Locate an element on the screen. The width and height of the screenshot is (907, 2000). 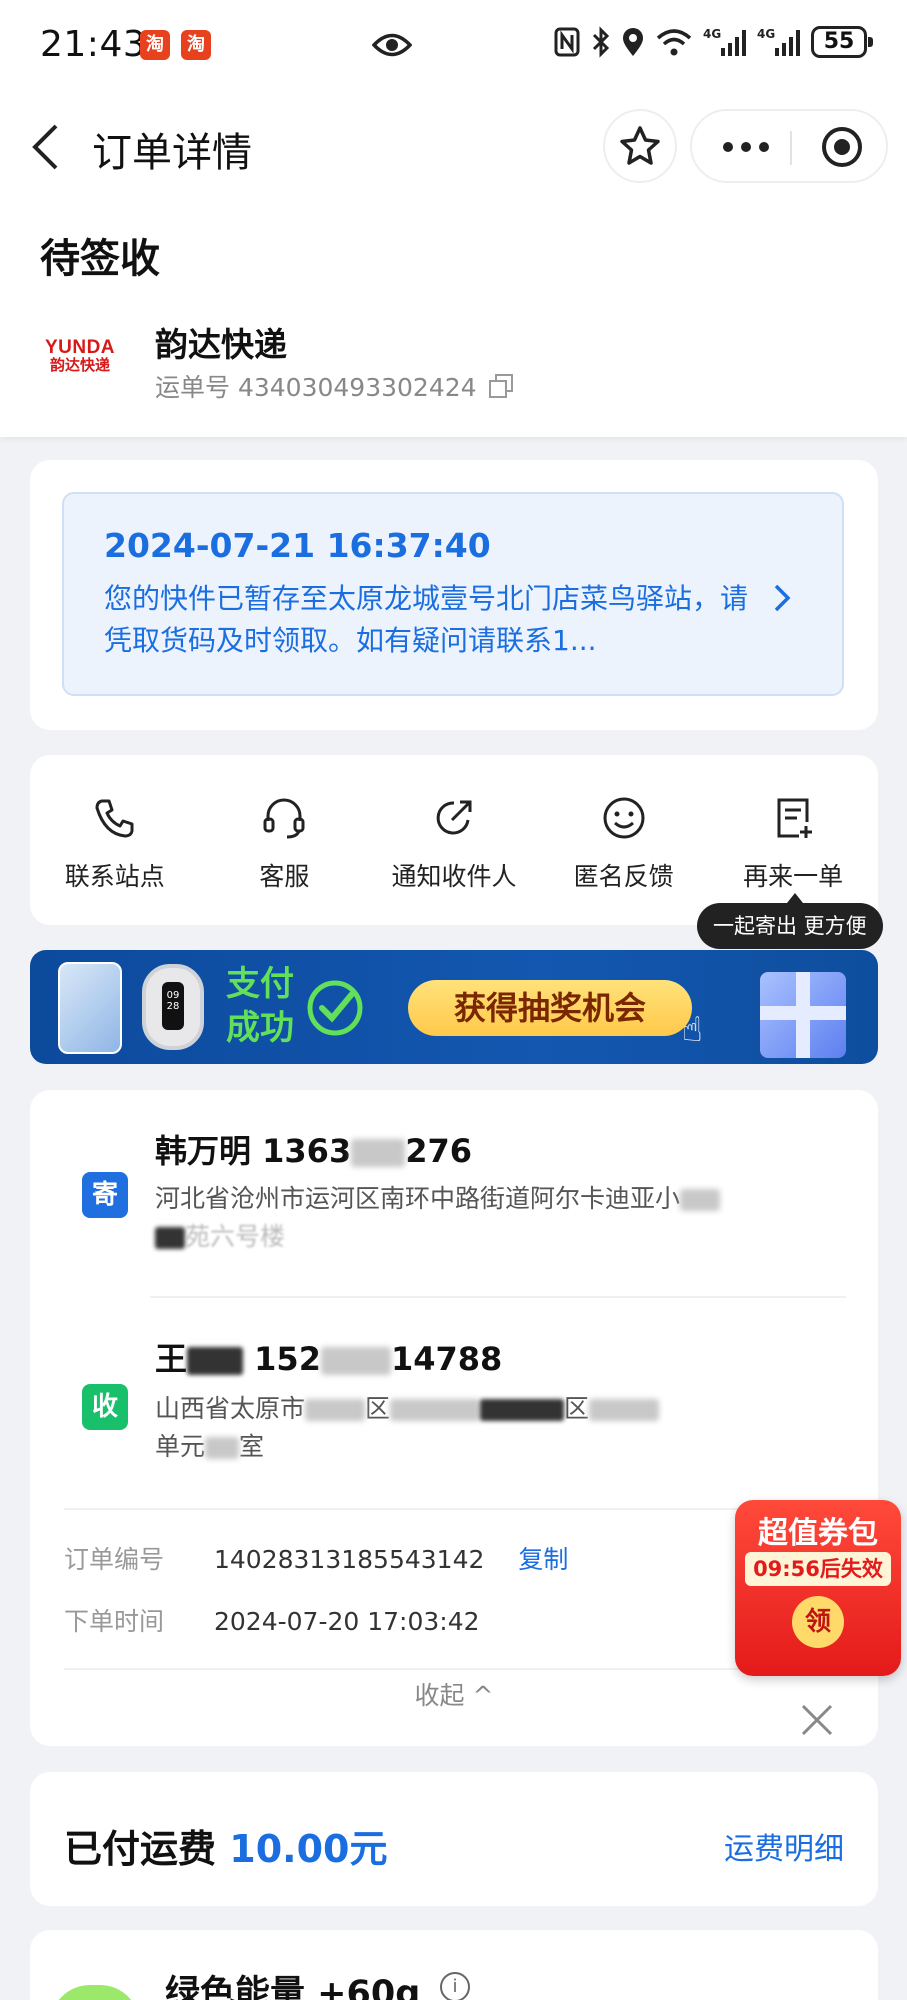
copy-icon is located at coordinates (501, 386).